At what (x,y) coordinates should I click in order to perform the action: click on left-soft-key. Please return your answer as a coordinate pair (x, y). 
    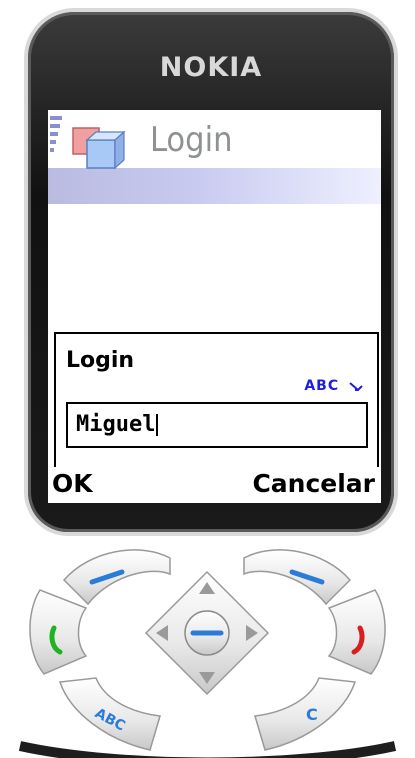
    Looking at the image, I should click on (116, 577).